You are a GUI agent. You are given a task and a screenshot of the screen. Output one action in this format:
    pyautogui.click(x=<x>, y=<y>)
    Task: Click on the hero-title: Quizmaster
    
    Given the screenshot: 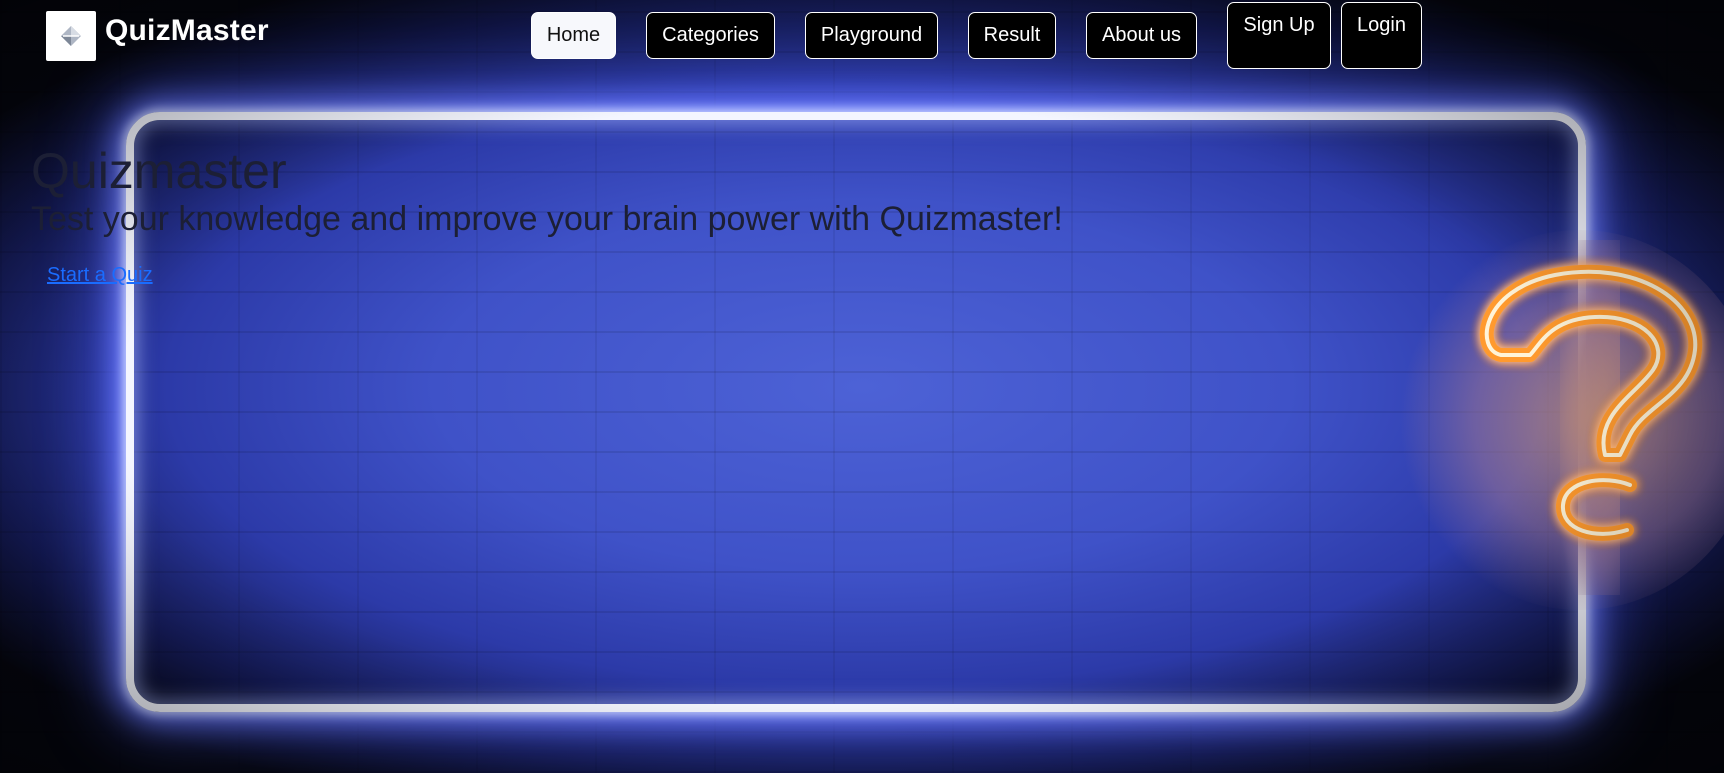 What is the action you would take?
    pyautogui.click(x=159, y=171)
    